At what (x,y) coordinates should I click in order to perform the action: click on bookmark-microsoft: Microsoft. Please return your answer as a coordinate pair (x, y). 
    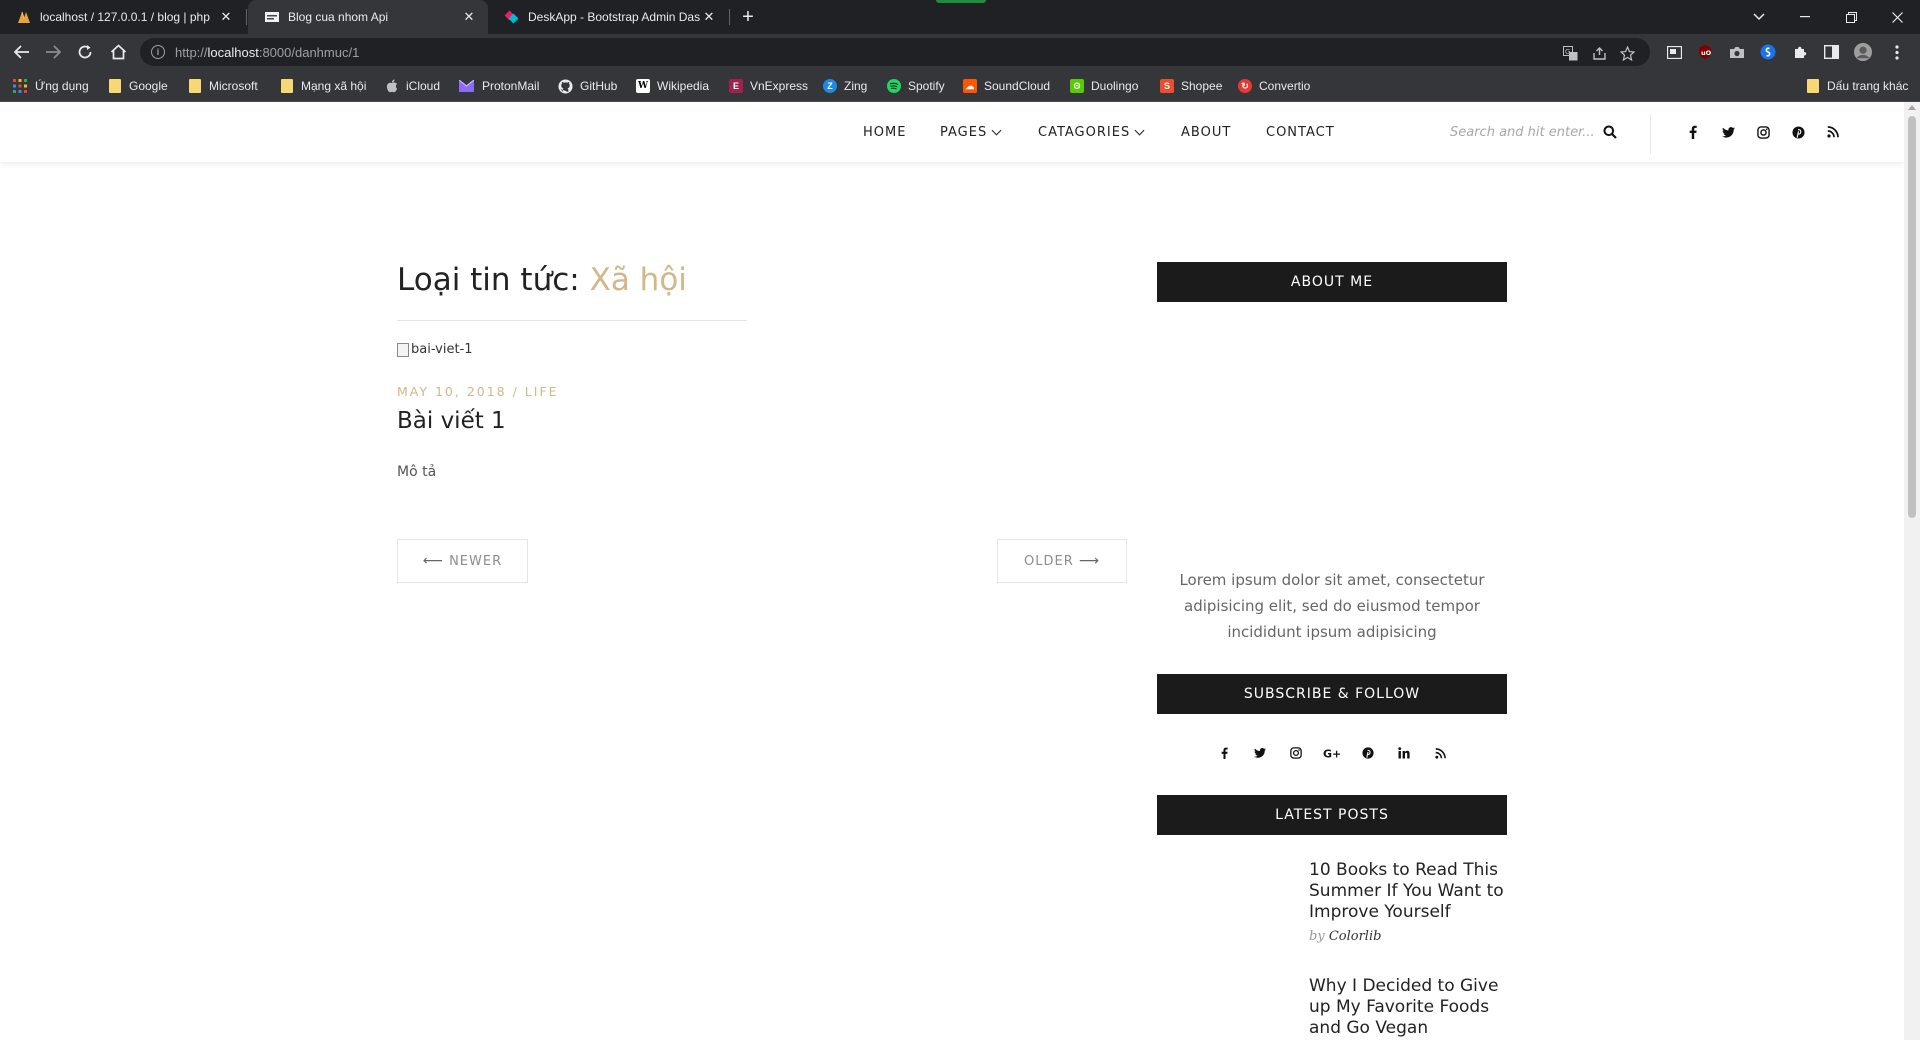
    Looking at the image, I should click on (223, 86).